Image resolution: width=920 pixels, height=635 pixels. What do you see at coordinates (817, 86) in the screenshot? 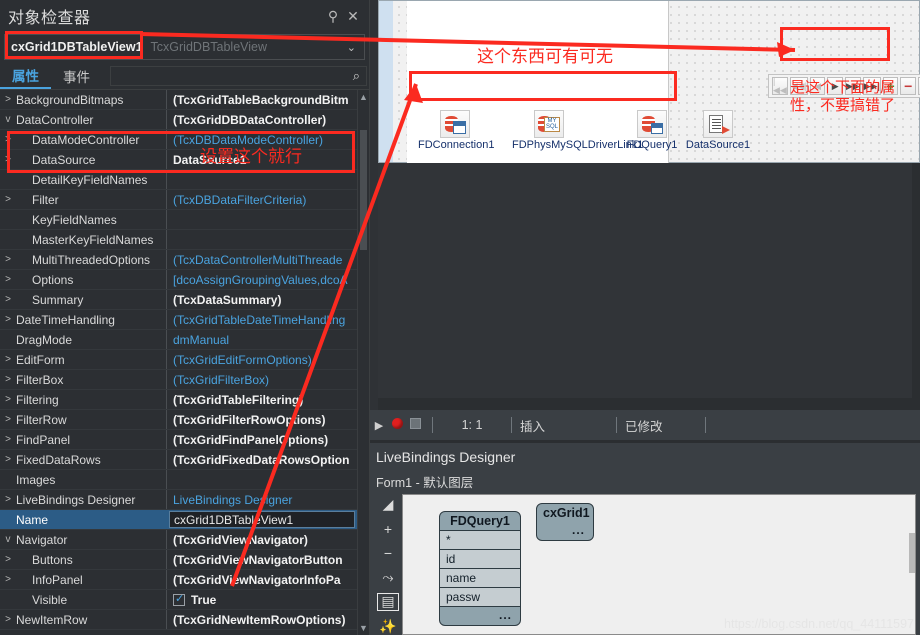
I see `prior-record-icon: ◀` at bounding box center [817, 86].